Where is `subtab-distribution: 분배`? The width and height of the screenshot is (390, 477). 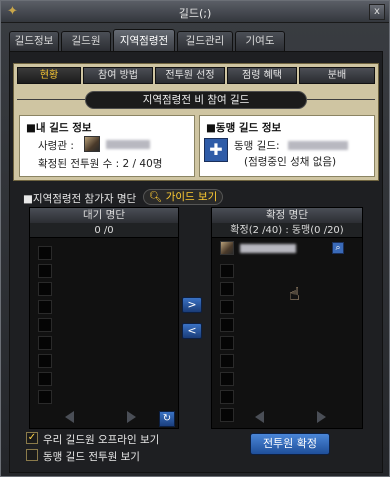
subtab-distribution: 분배 is located at coordinates (337, 75).